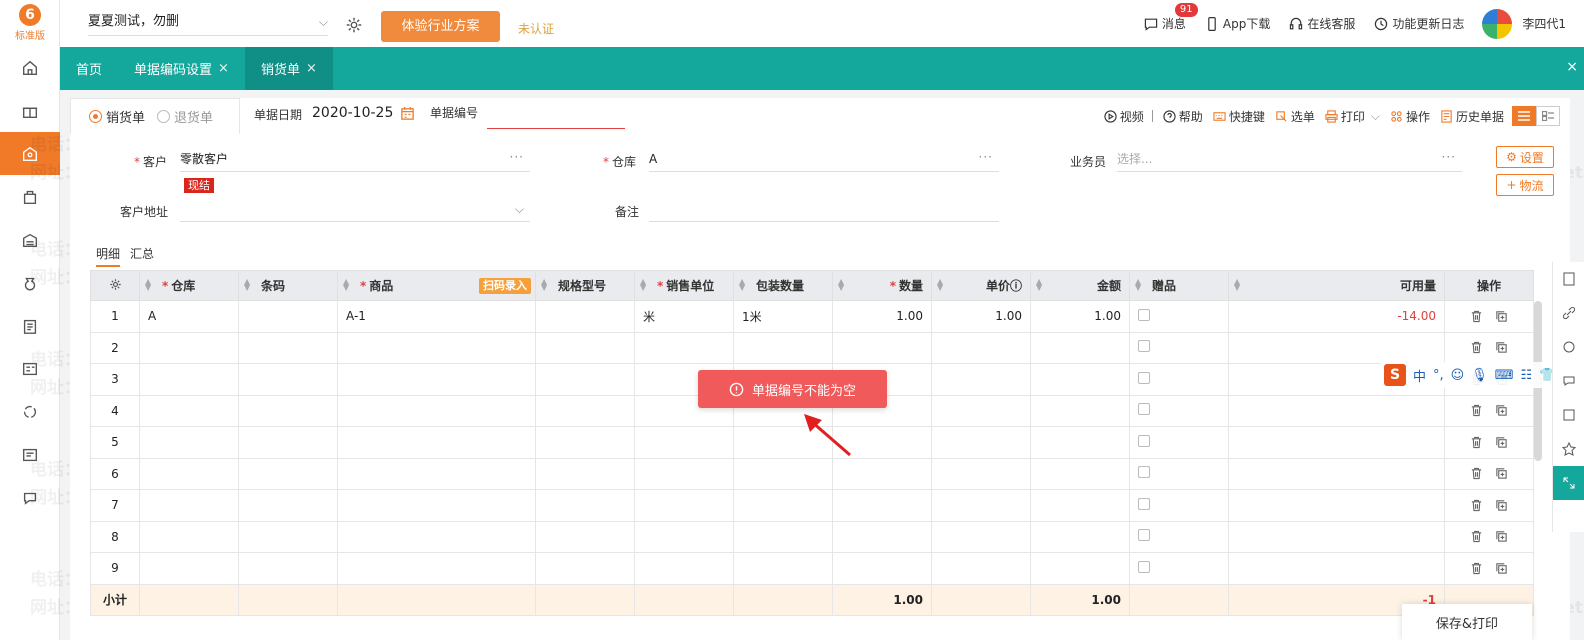 The height and width of the screenshot is (640, 1584). Describe the element at coordinates (505, 286) in the screenshot. I see `scan-entry-button: 扫码录入` at that location.